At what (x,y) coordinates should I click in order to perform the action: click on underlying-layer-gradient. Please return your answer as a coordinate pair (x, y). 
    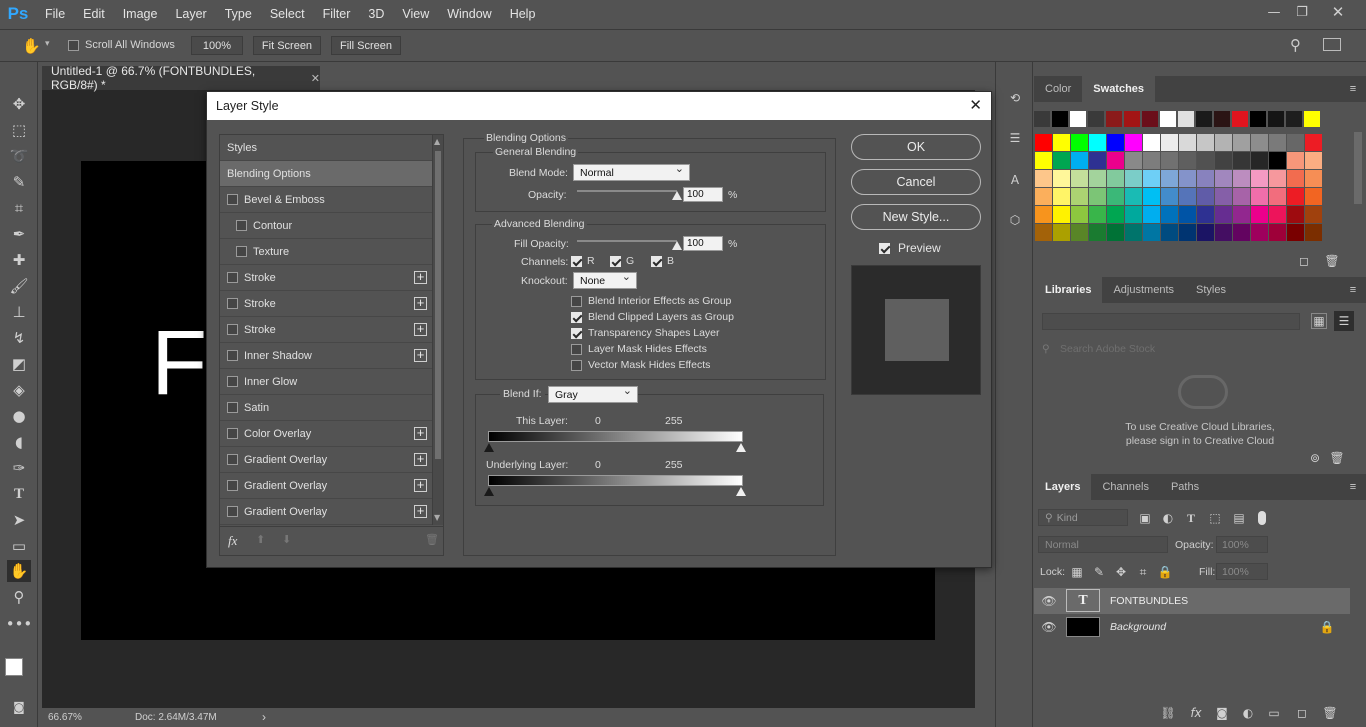
    Looking at the image, I should click on (615, 480).